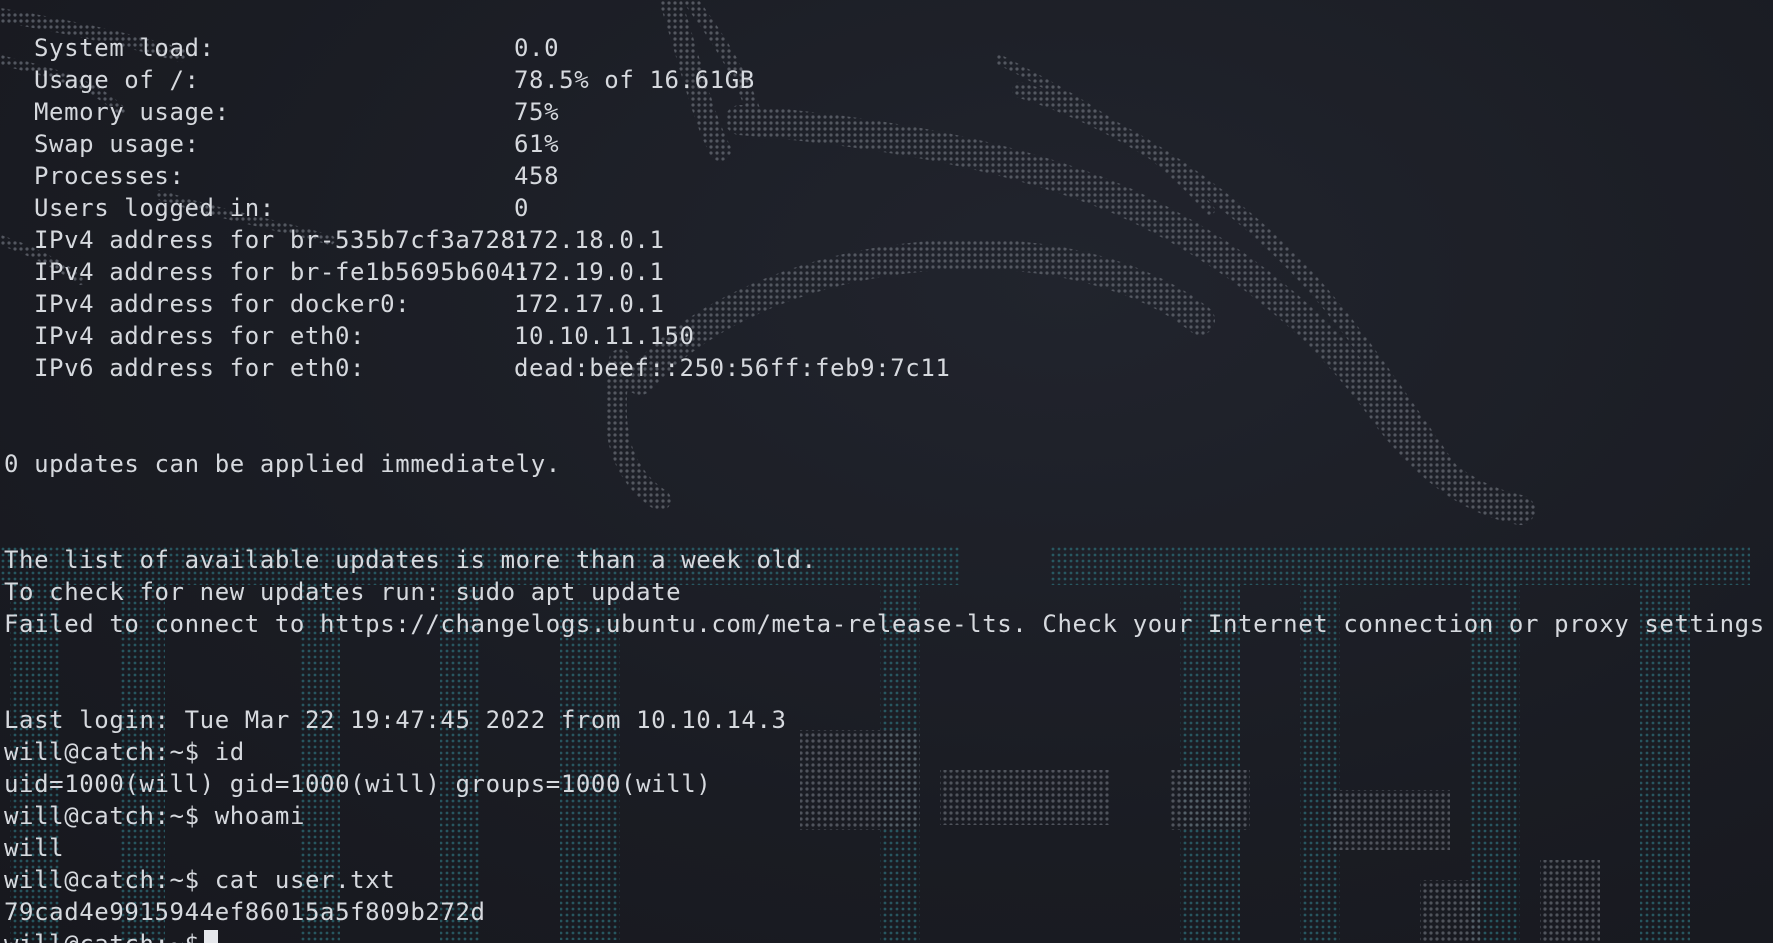 Image resolution: width=1773 pixels, height=943 pixels. Describe the element at coordinates (282, 272) in the screenshot. I see `sysinfo-label: IPv4 address for br-fe1b5695b604:` at that location.